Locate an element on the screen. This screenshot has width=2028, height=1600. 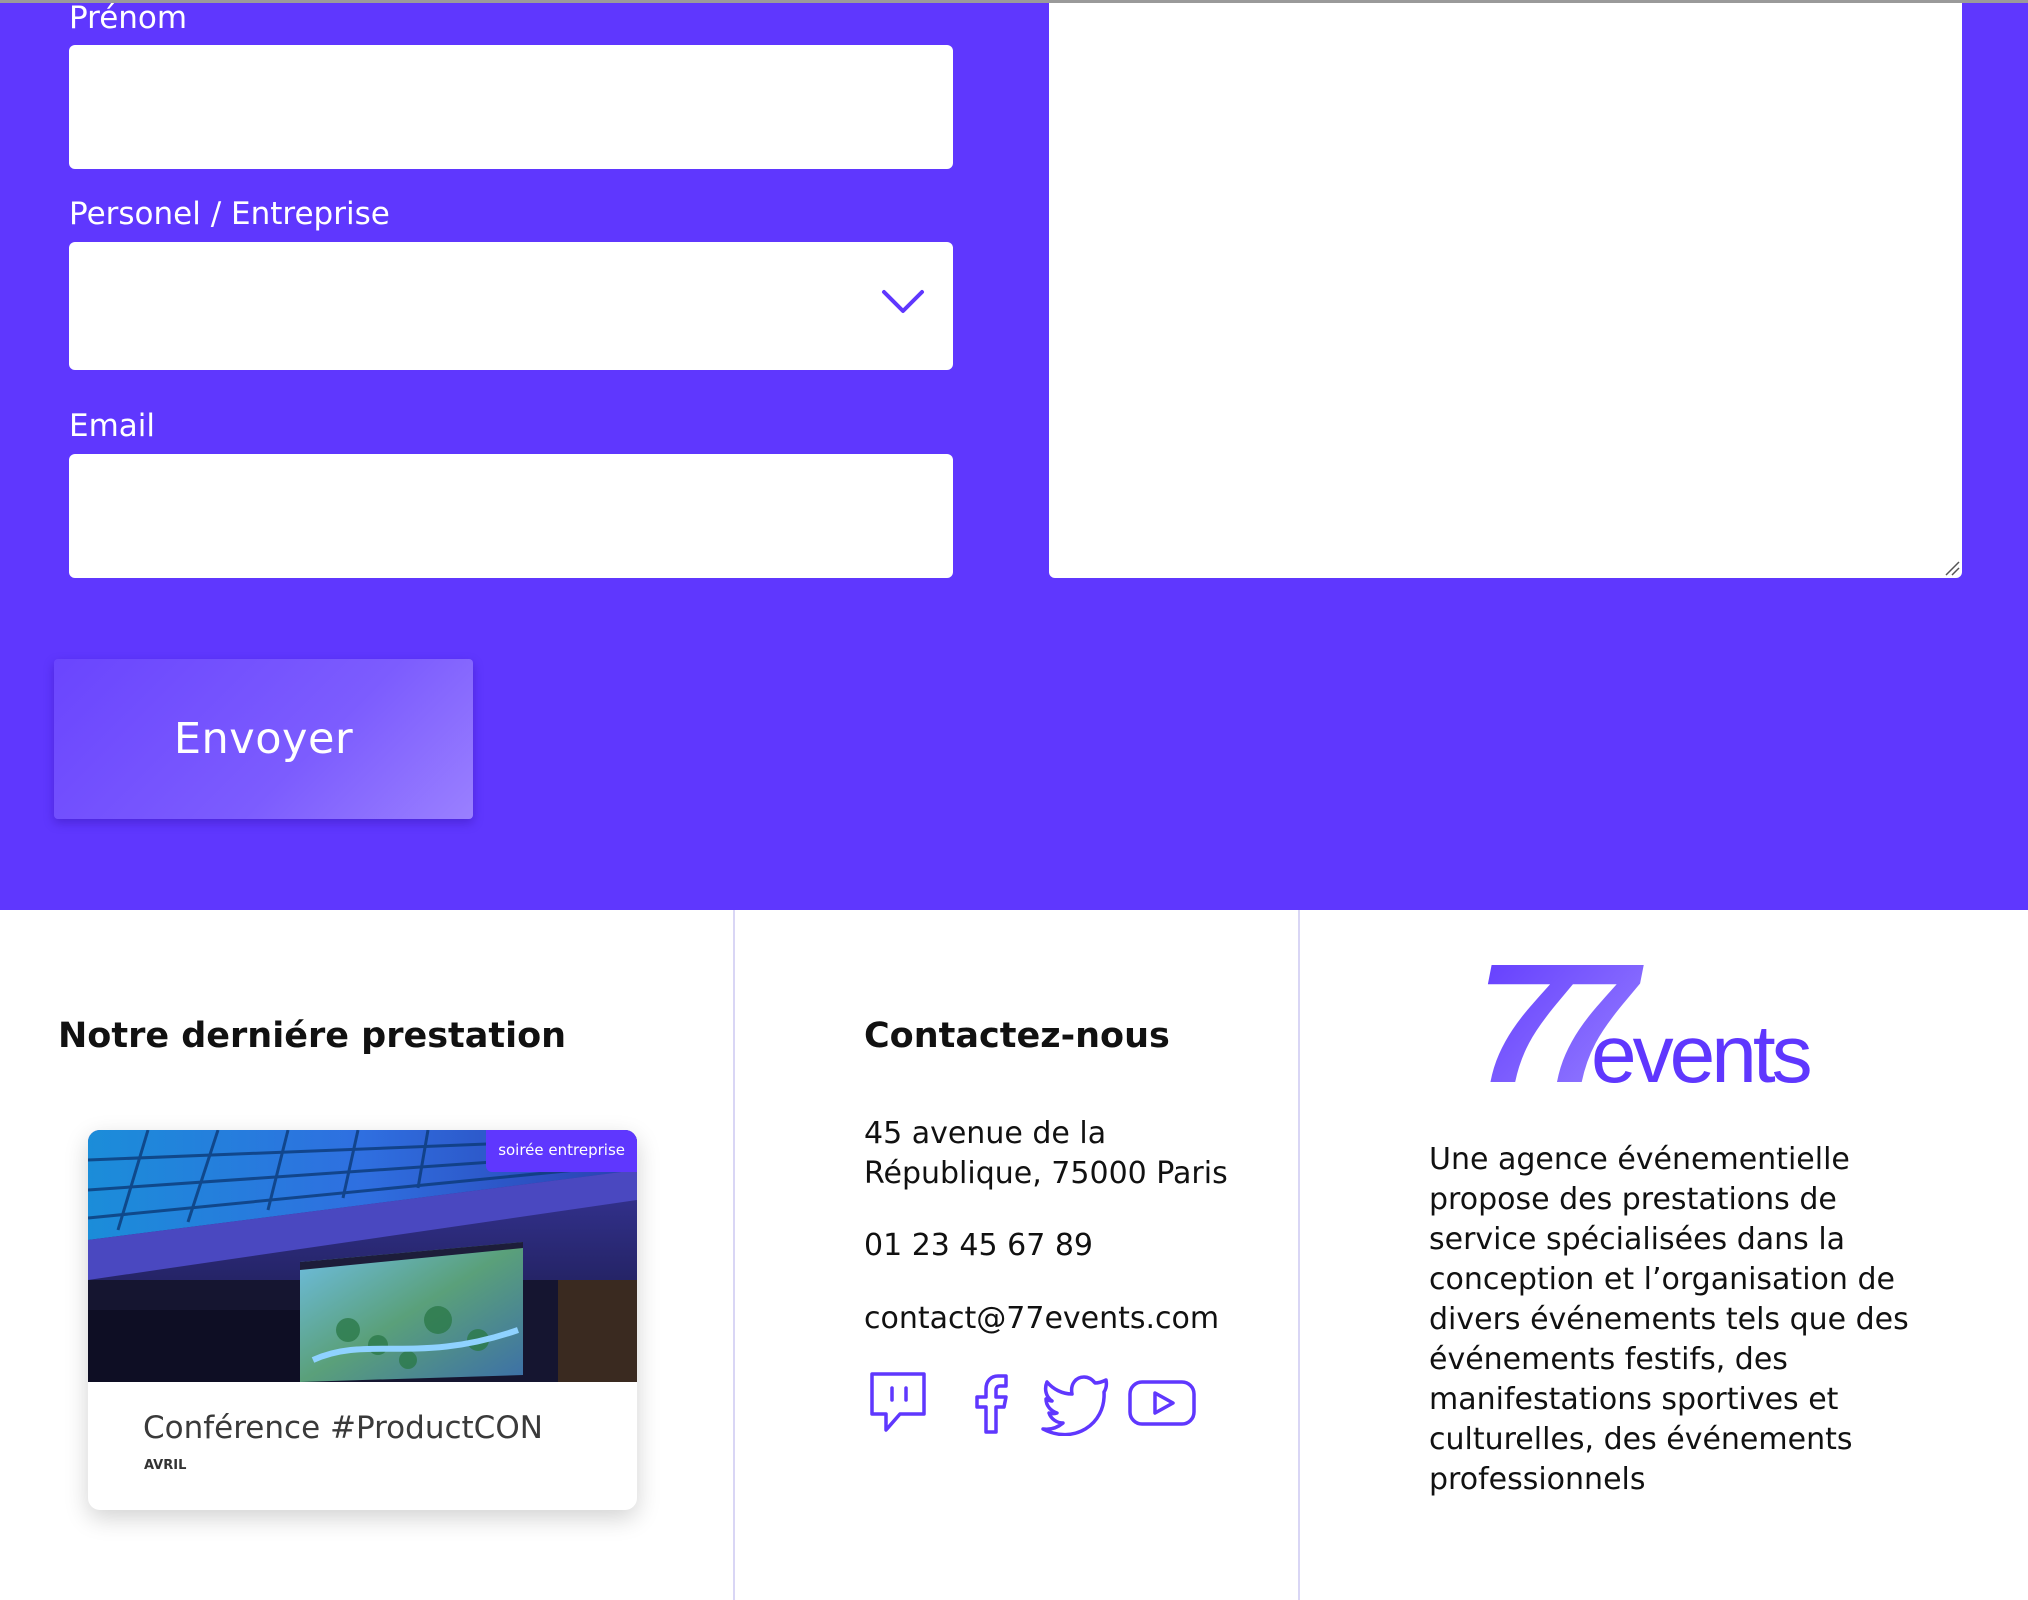
event-month: AVRIL is located at coordinates (165, 1465).